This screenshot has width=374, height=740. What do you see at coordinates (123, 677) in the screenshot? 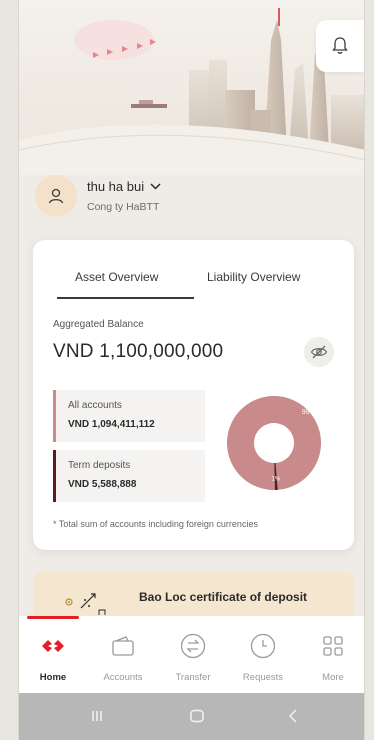
I see `nav-label-accounts: Accounts` at bounding box center [123, 677].